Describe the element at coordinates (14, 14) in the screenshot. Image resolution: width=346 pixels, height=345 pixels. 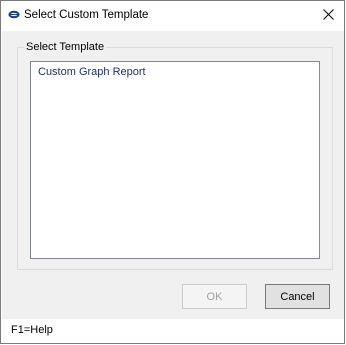
I see `app-logo-icon` at that location.